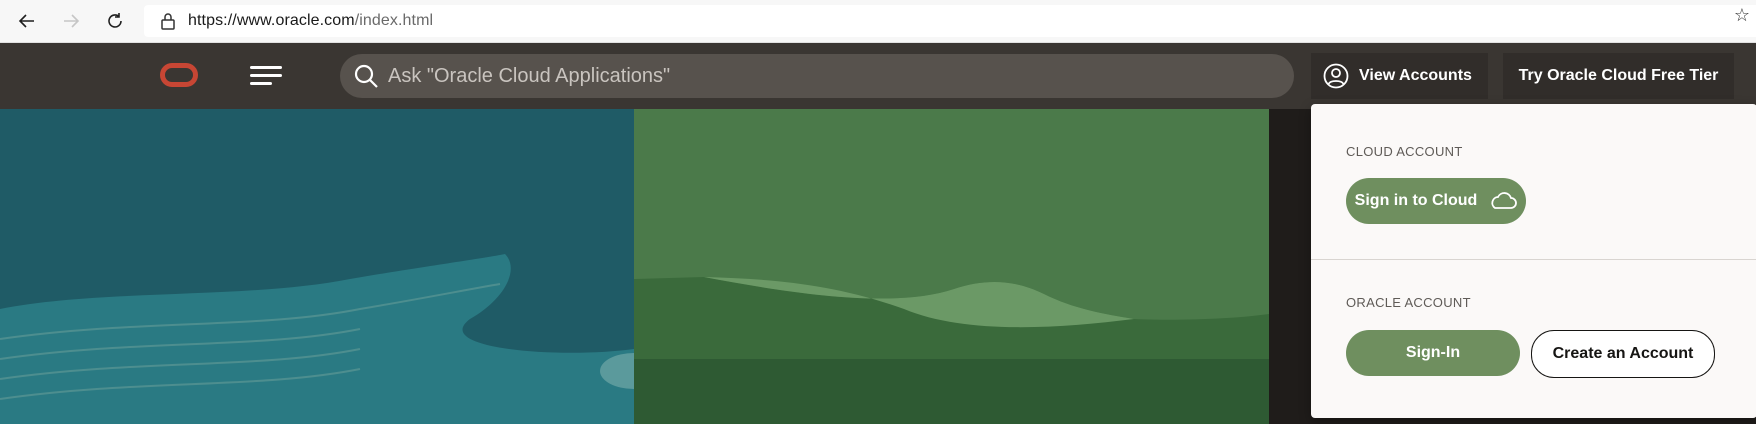 Image resolution: width=1756 pixels, height=424 pixels. What do you see at coordinates (267, 76) in the screenshot?
I see `menu-icon` at bounding box center [267, 76].